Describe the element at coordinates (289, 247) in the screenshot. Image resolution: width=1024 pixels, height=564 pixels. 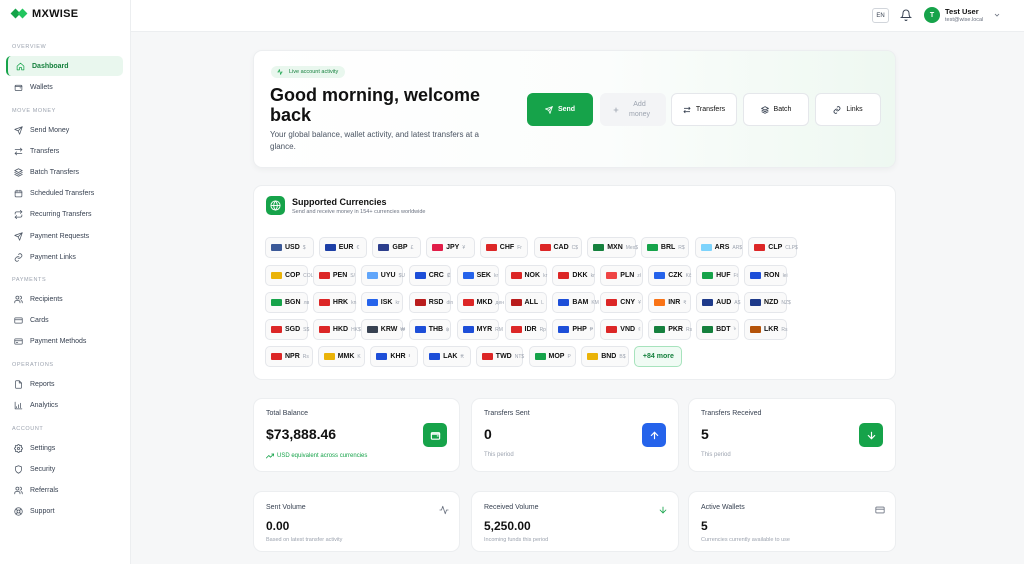
I see `currency-chip: USD $` at that location.